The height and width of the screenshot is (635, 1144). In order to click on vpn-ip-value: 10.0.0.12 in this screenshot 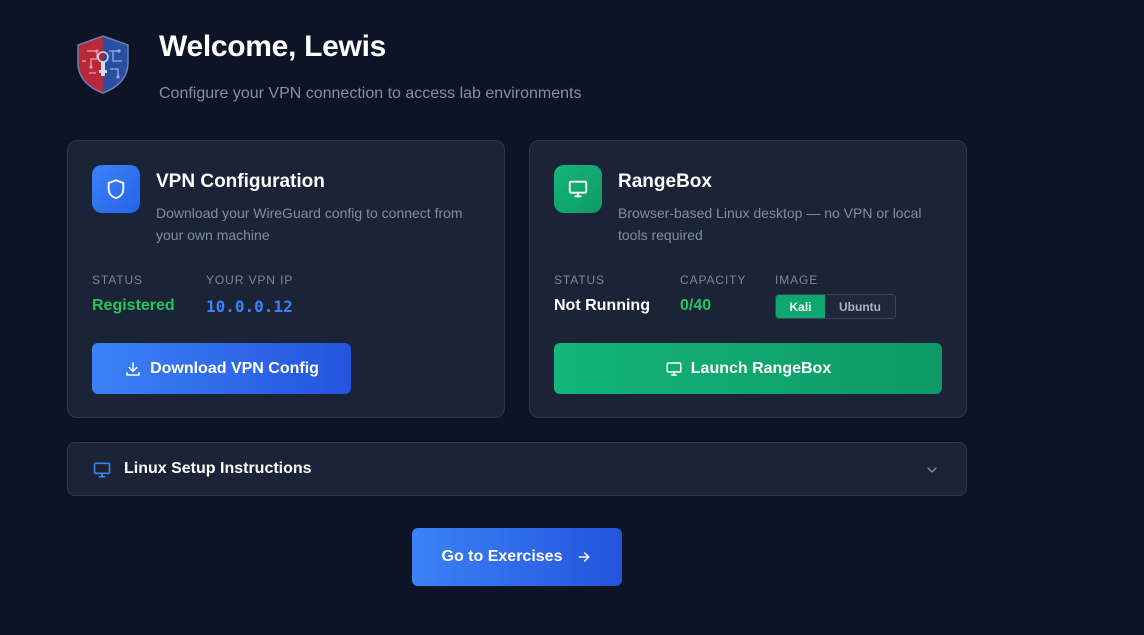, I will do `click(249, 306)`.